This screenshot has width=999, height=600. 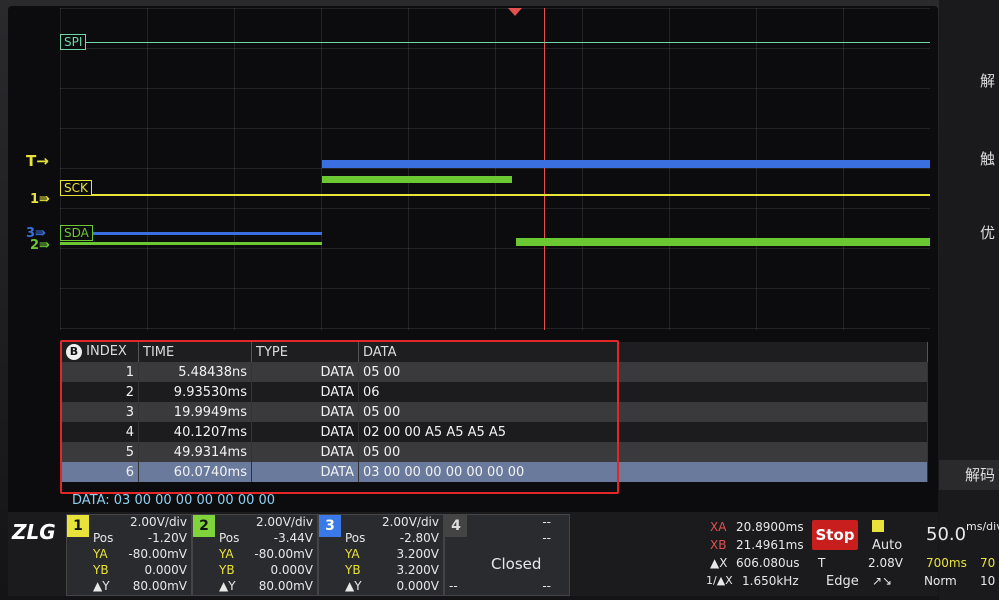 What do you see at coordinates (158, 522) in the screenshot?
I see `ch1-vdiv: 2.00V/div` at bounding box center [158, 522].